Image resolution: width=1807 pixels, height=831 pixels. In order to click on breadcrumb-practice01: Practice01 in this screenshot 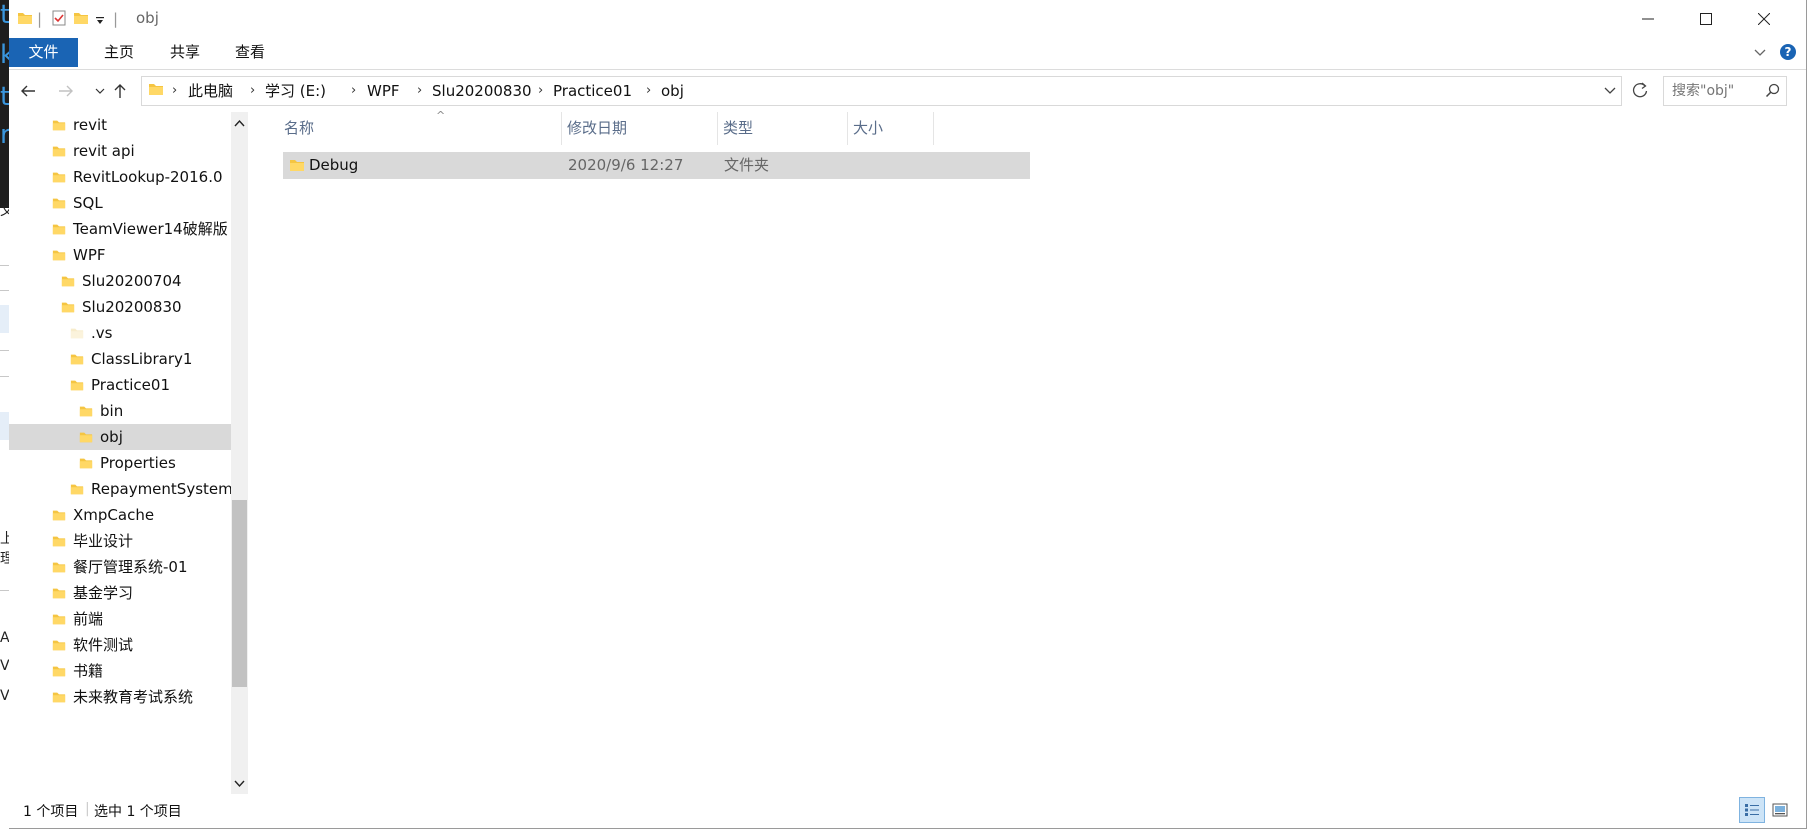, I will do `click(592, 91)`.